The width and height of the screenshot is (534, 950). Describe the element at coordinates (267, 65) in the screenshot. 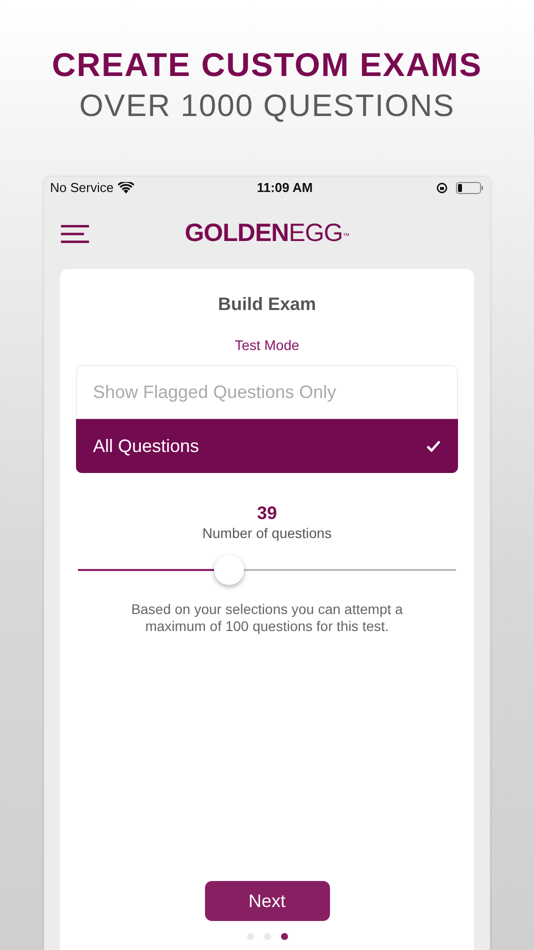

I see `headline: CREATE CUSTOM EXAMS` at that location.